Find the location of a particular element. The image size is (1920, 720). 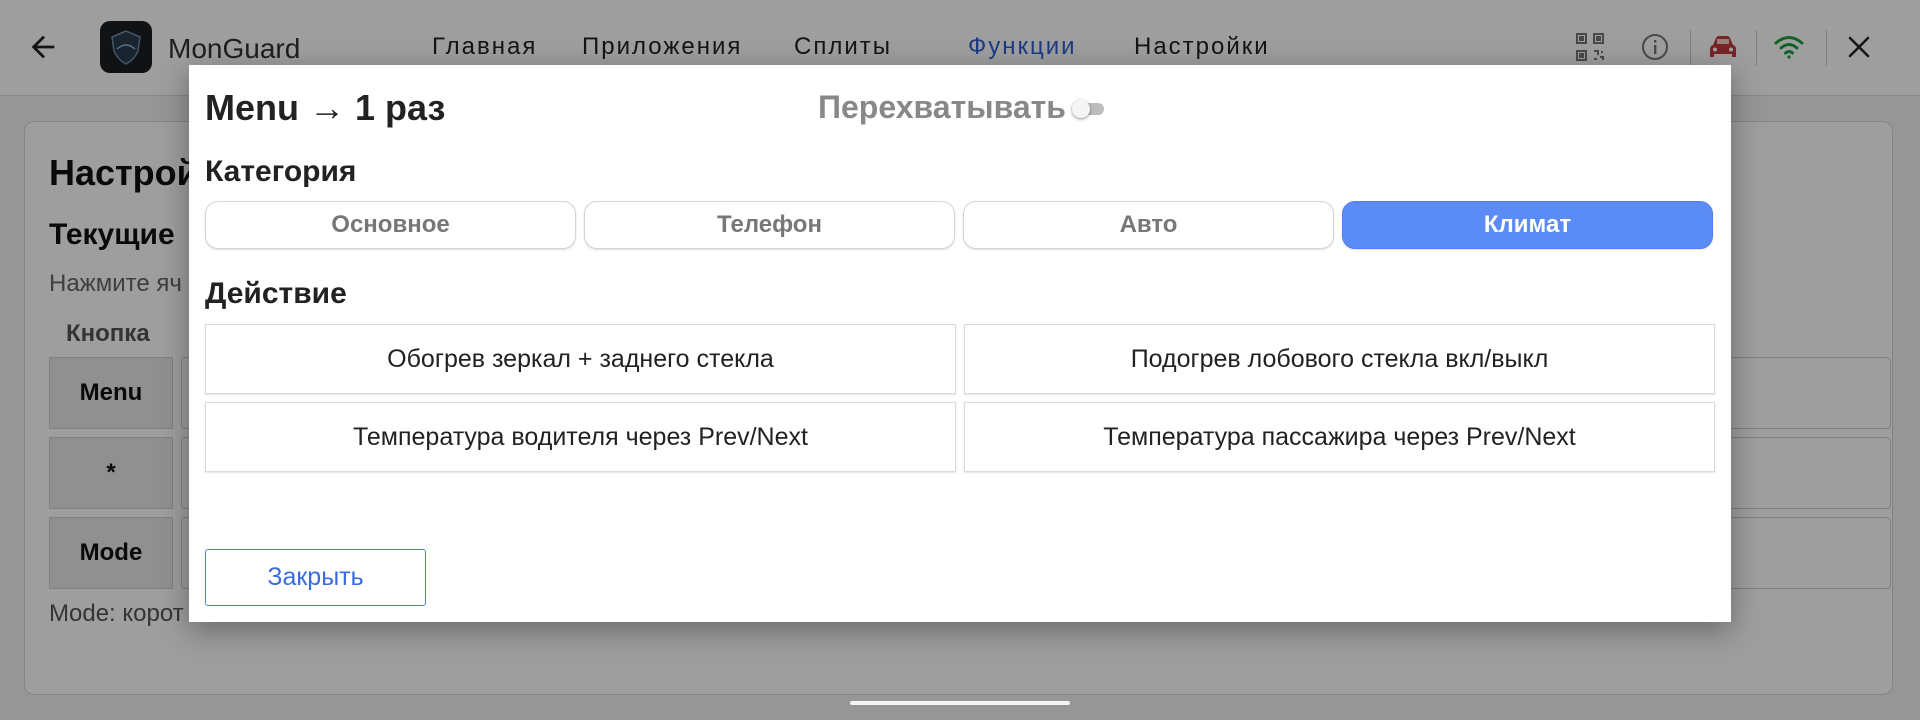

category-label: Категория is located at coordinates (281, 171).